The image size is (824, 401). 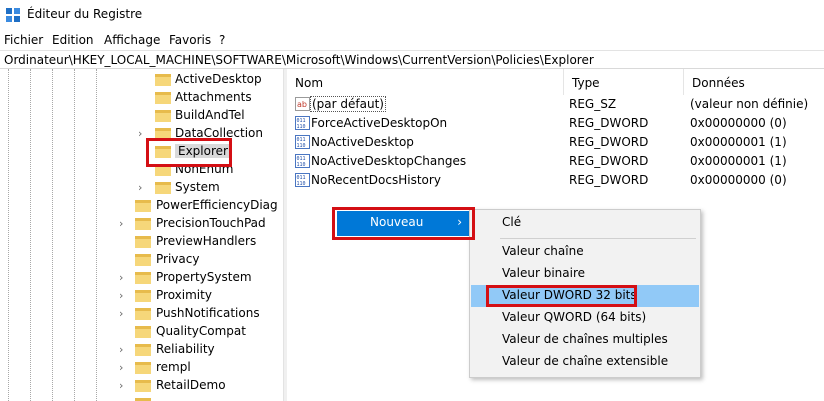 I want to click on tree-item-label: Proximity, so click(x=184, y=295).